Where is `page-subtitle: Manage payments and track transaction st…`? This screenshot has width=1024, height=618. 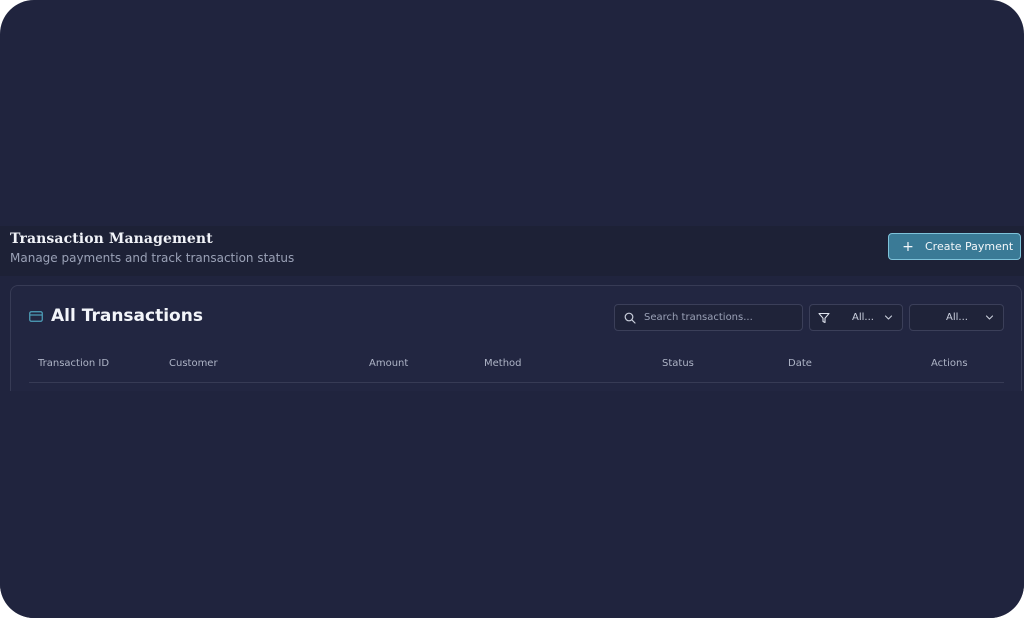 page-subtitle: Manage payments and track transaction st… is located at coordinates (152, 258).